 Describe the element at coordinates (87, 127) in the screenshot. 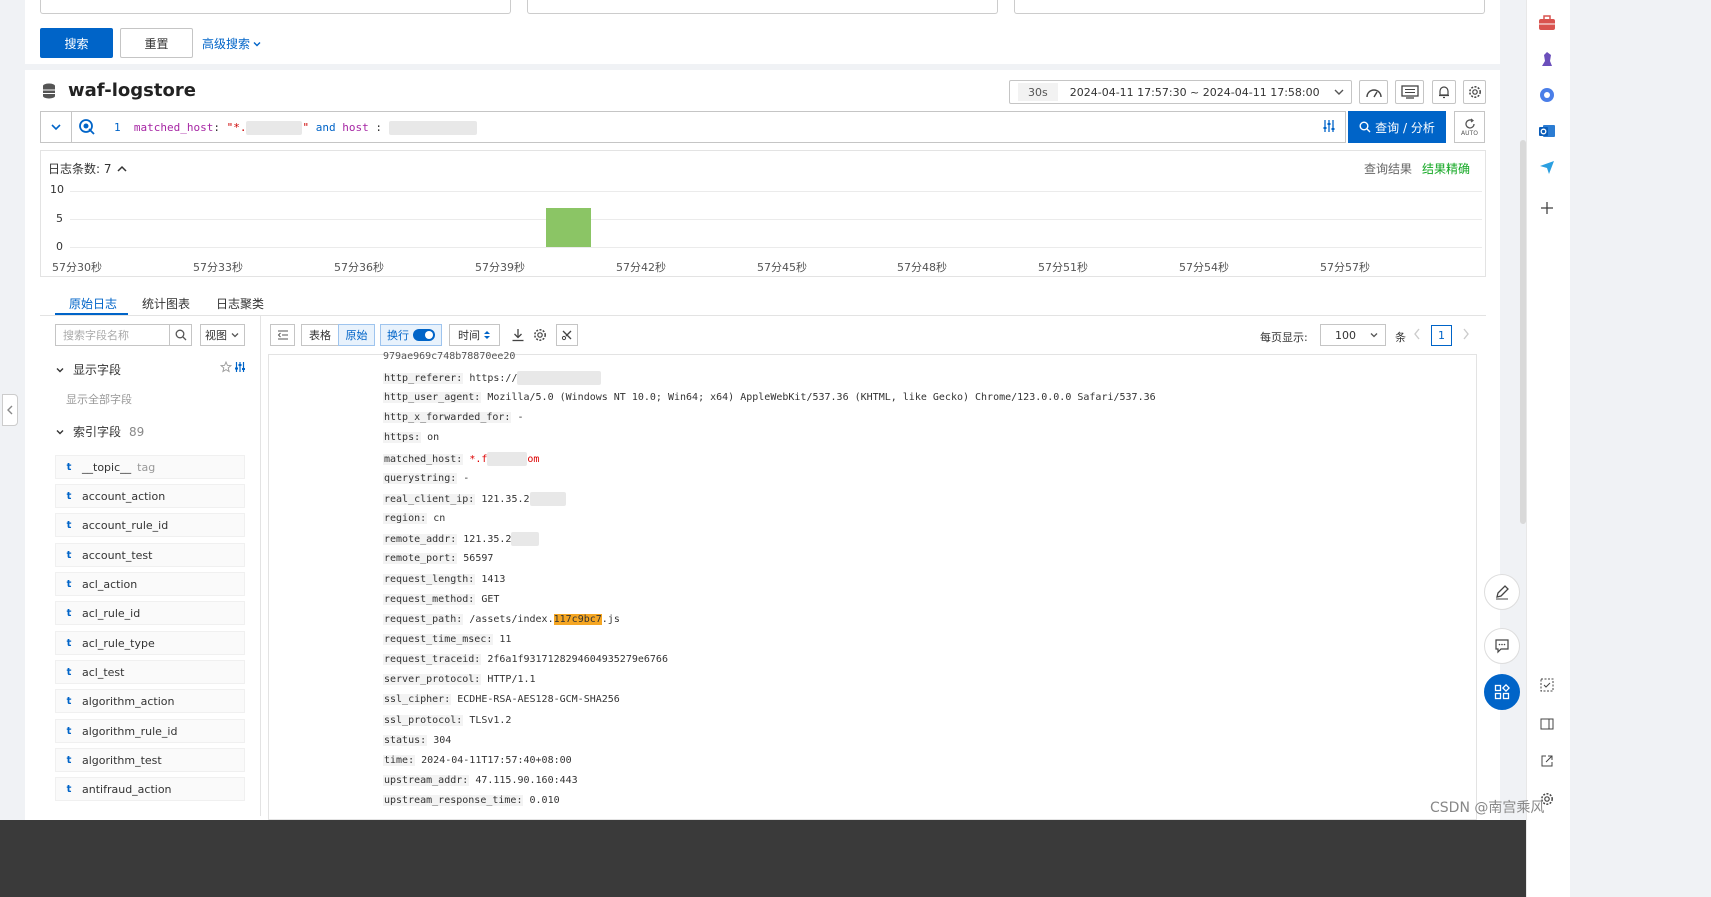

I see `copilot-button` at that location.